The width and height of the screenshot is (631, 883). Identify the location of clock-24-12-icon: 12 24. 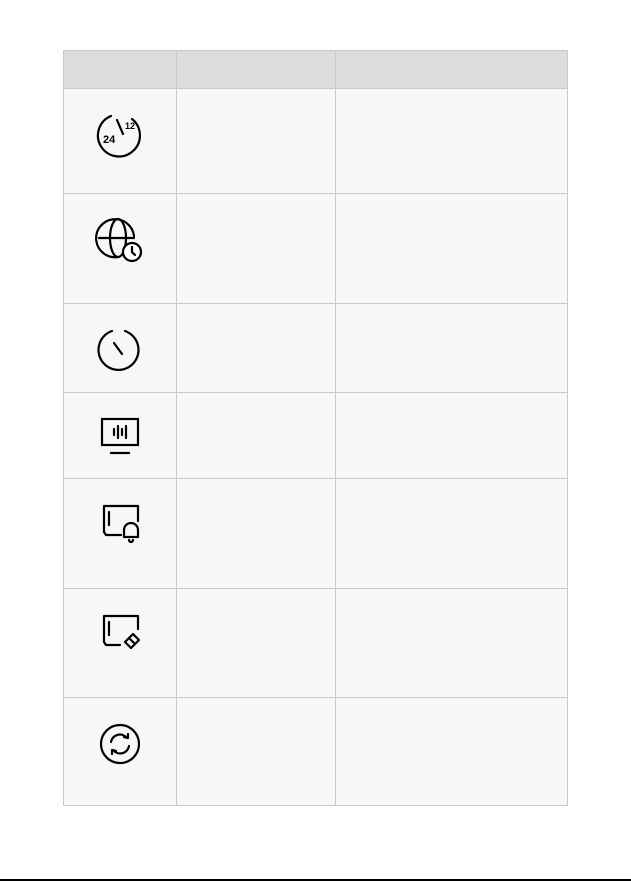
(120, 135).